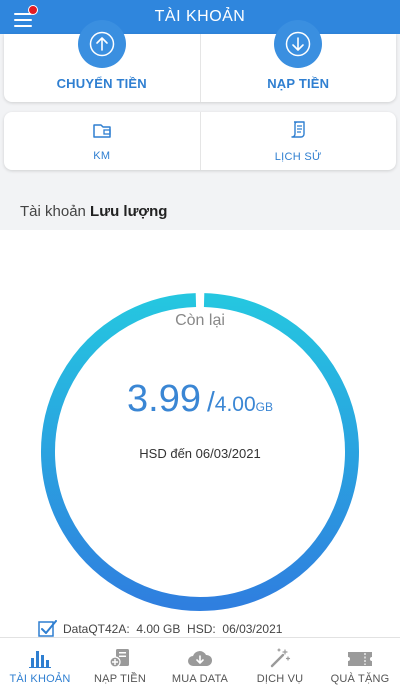 The height and width of the screenshot is (693, 400). Describe the element at coordinates (298, 132) in the screenshot. I see `scroll-icon` at that location.